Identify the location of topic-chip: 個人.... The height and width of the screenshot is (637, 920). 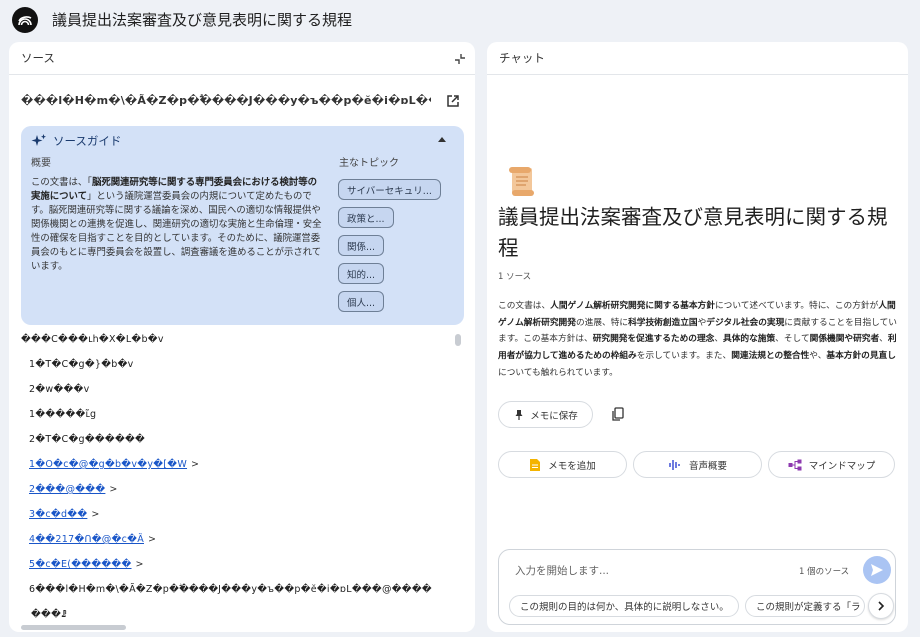
(361, 301).